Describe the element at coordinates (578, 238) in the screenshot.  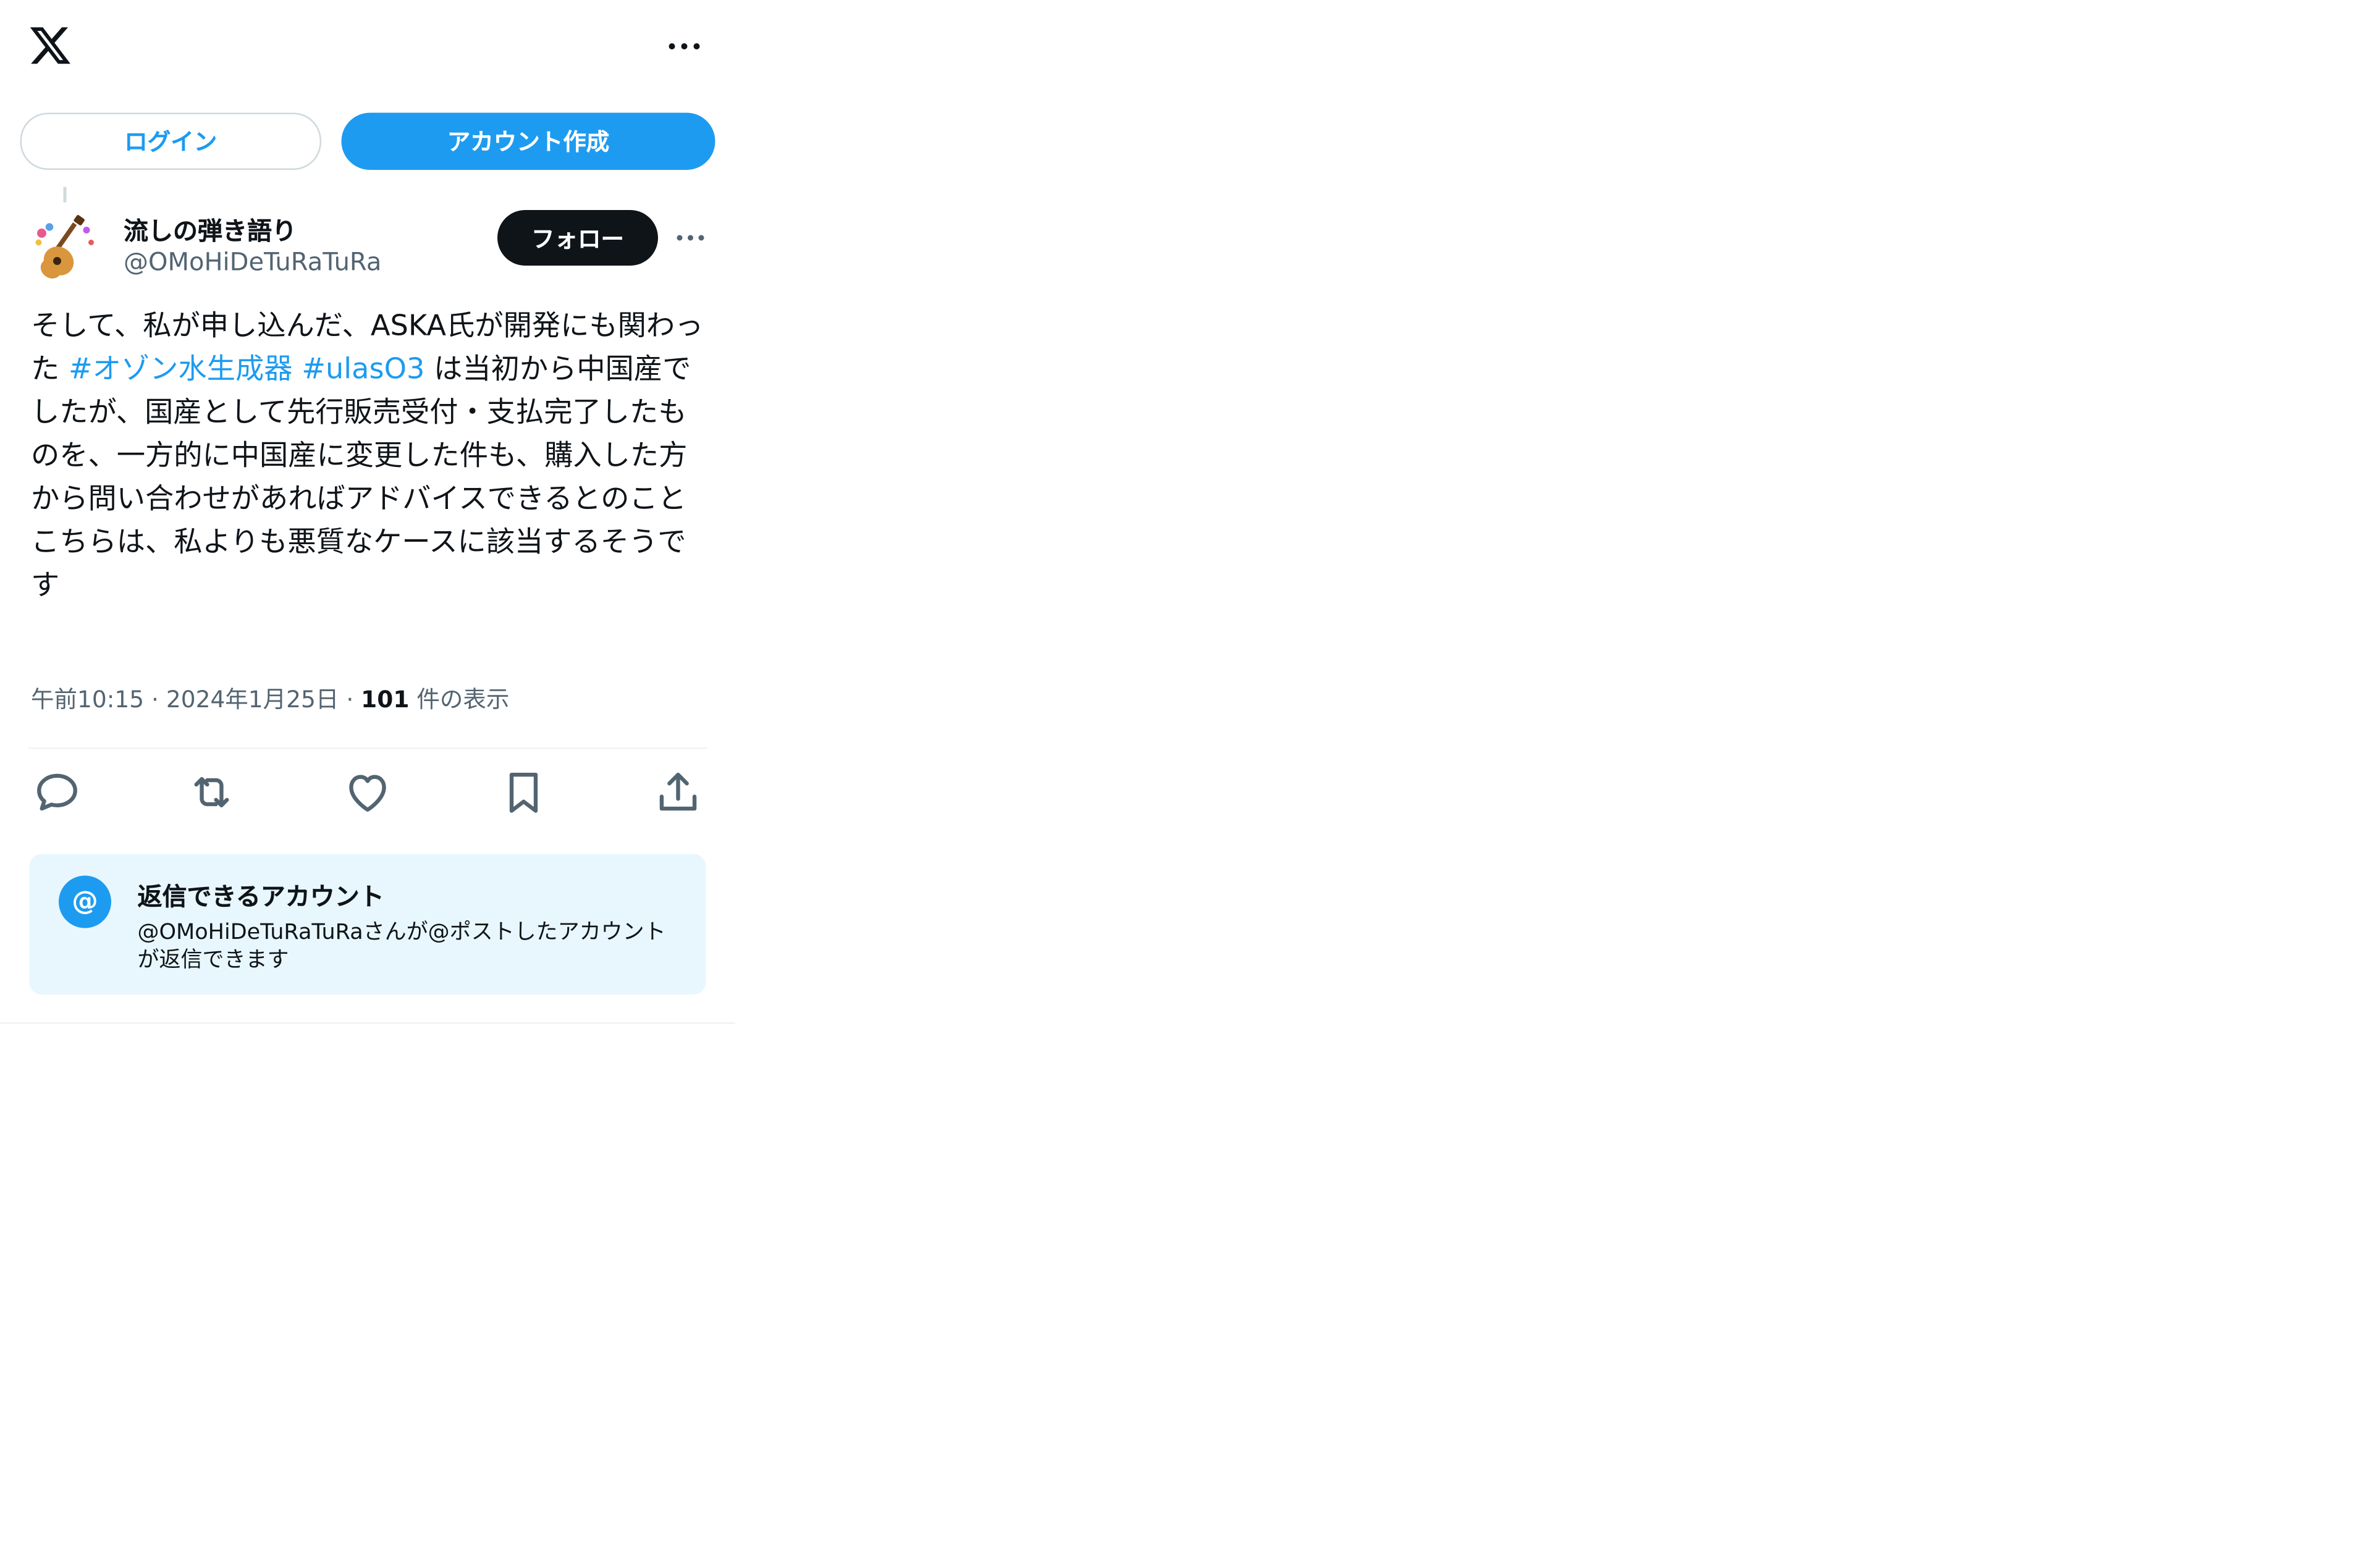
I see `follow-button: フォロー` at that location.